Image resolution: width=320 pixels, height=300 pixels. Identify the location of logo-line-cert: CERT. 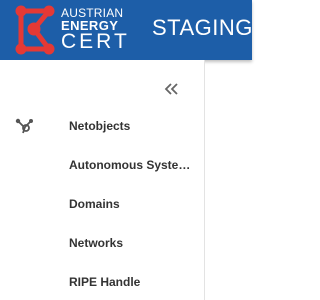
(95, 41).